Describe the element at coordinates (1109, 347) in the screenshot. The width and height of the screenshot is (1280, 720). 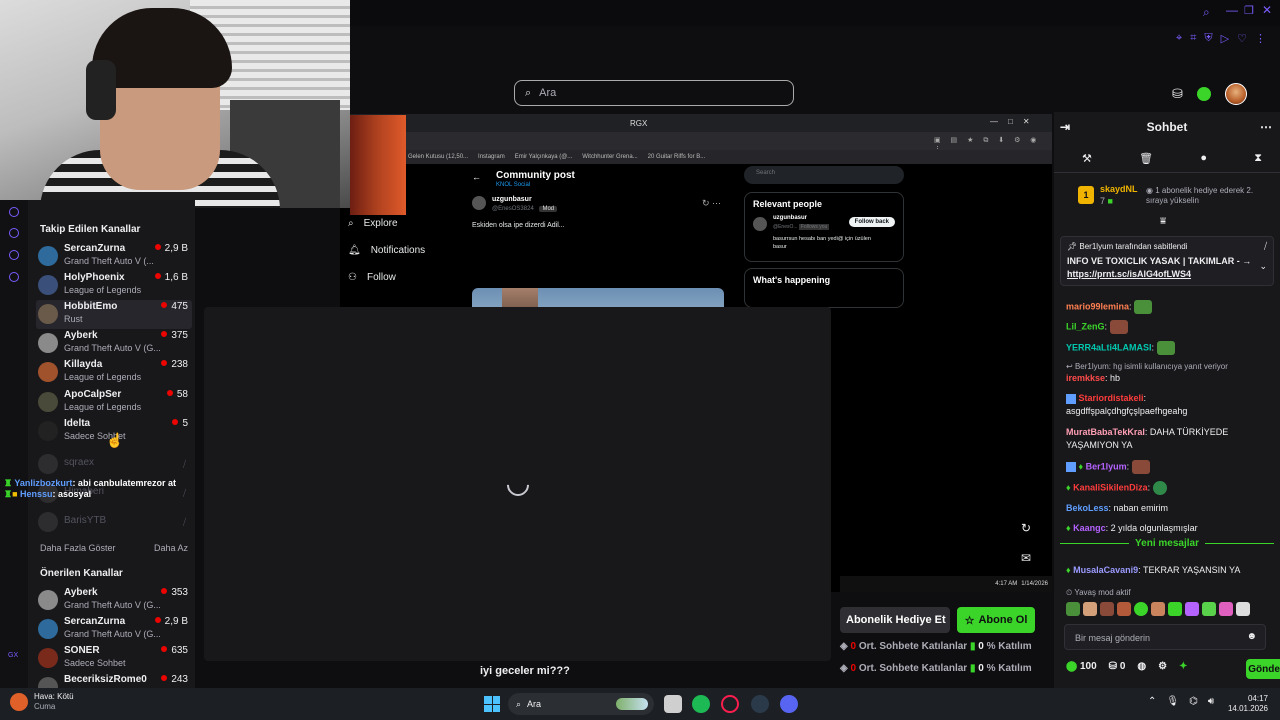
I see `chat-username: YERR4aLti4LAMASI` at that location.